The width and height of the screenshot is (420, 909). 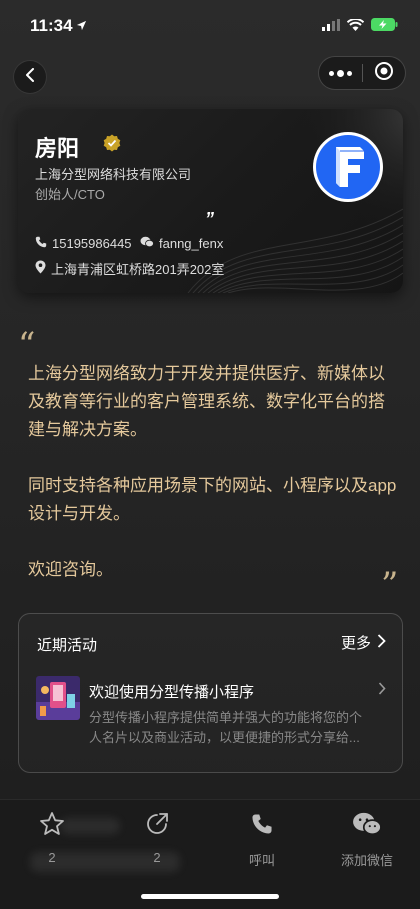 I want to click on bottom-action-bar: 2 2 呼叫 添加微信, so click(x=210, y=854).